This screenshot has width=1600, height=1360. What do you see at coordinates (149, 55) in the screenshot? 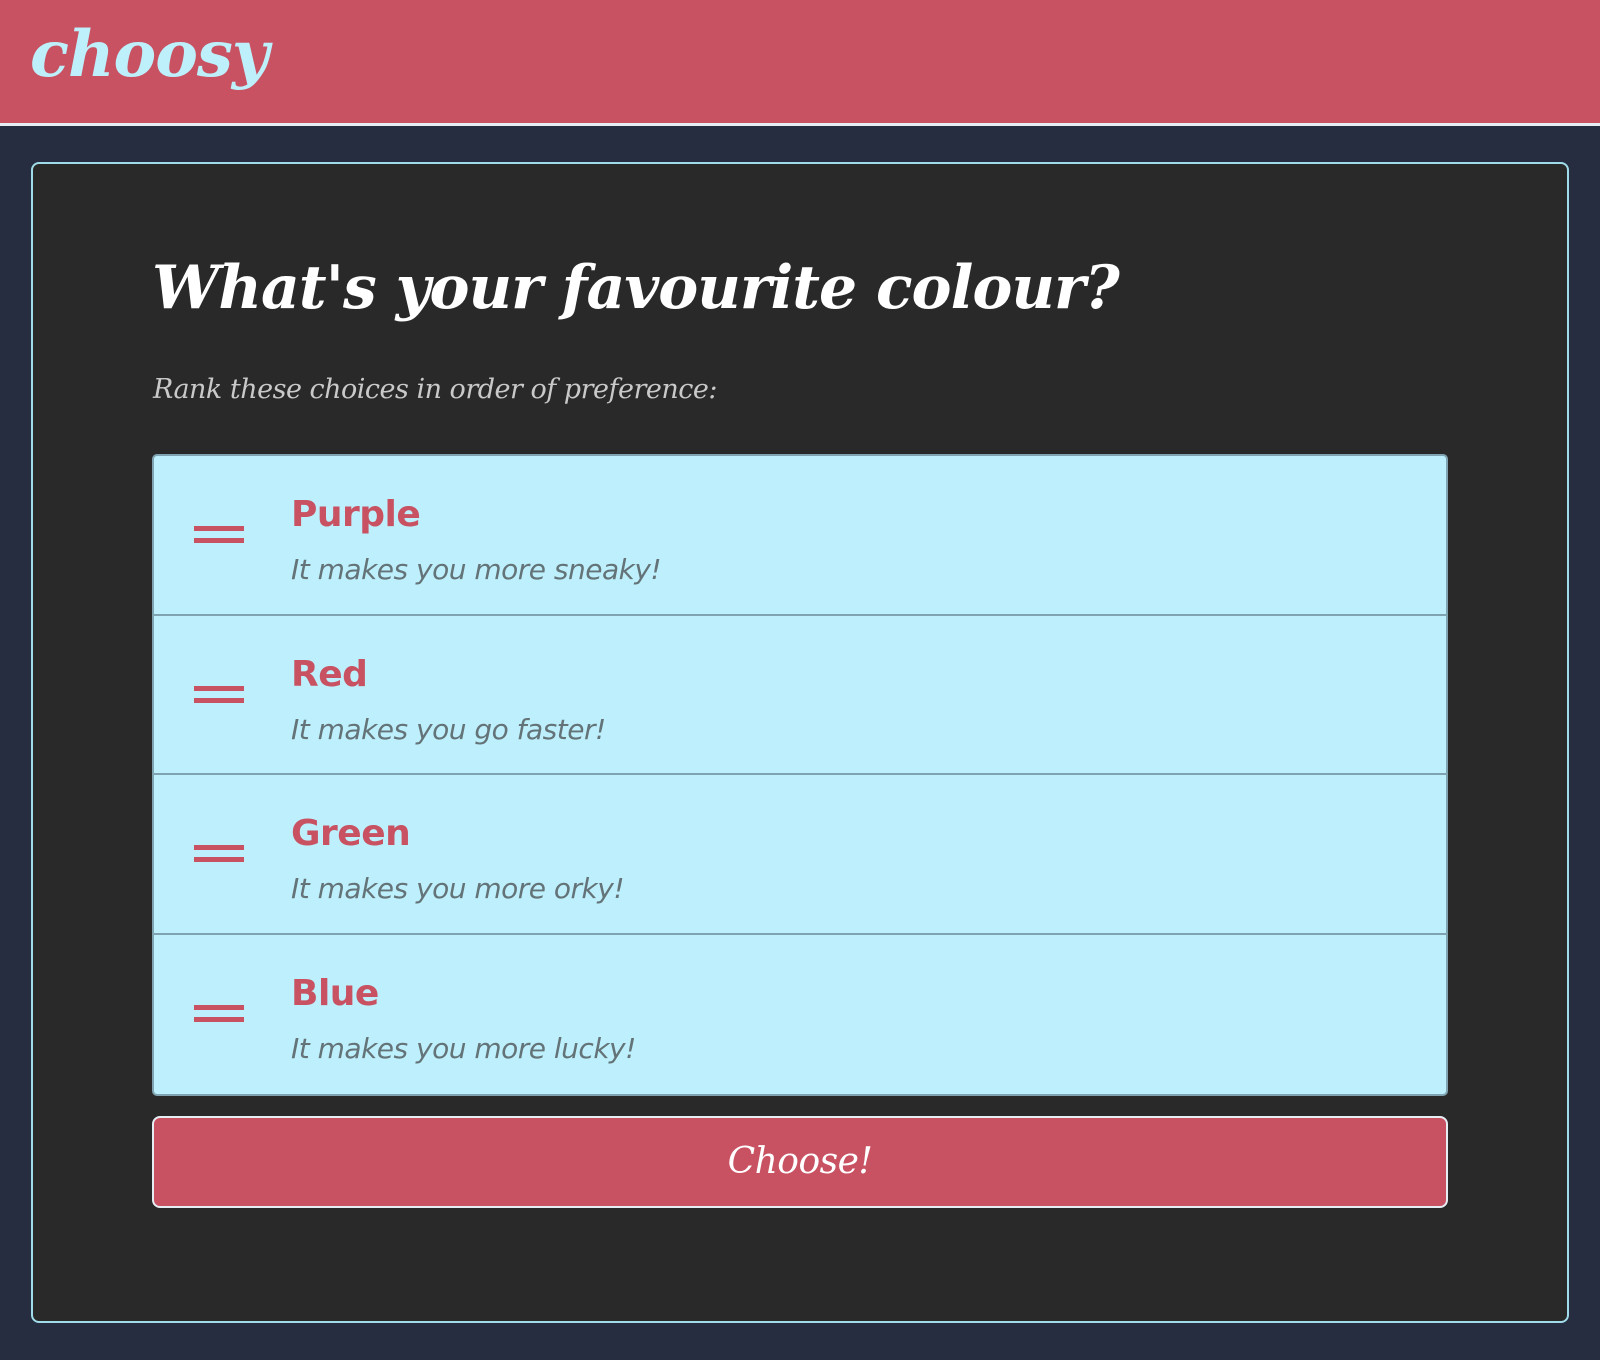
I see `logo: choosy` at bounding box center [149, 55].